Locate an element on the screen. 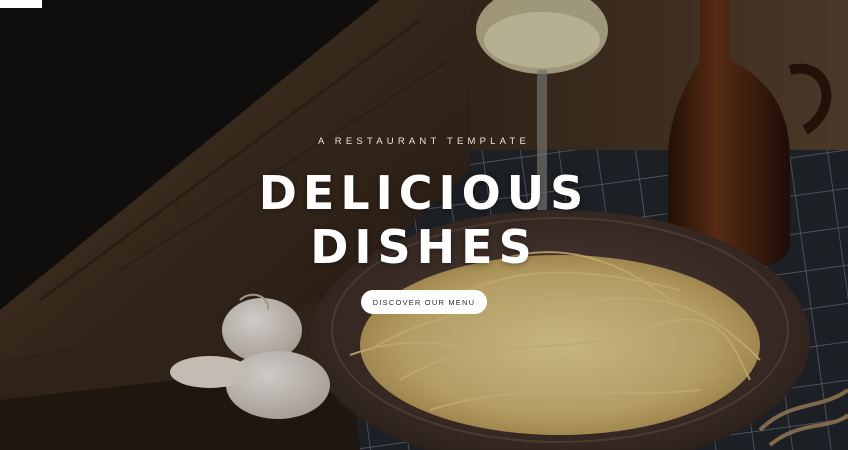 This screenshot has height=450, width=848. logo-mark is located at coordinates (21, 4).